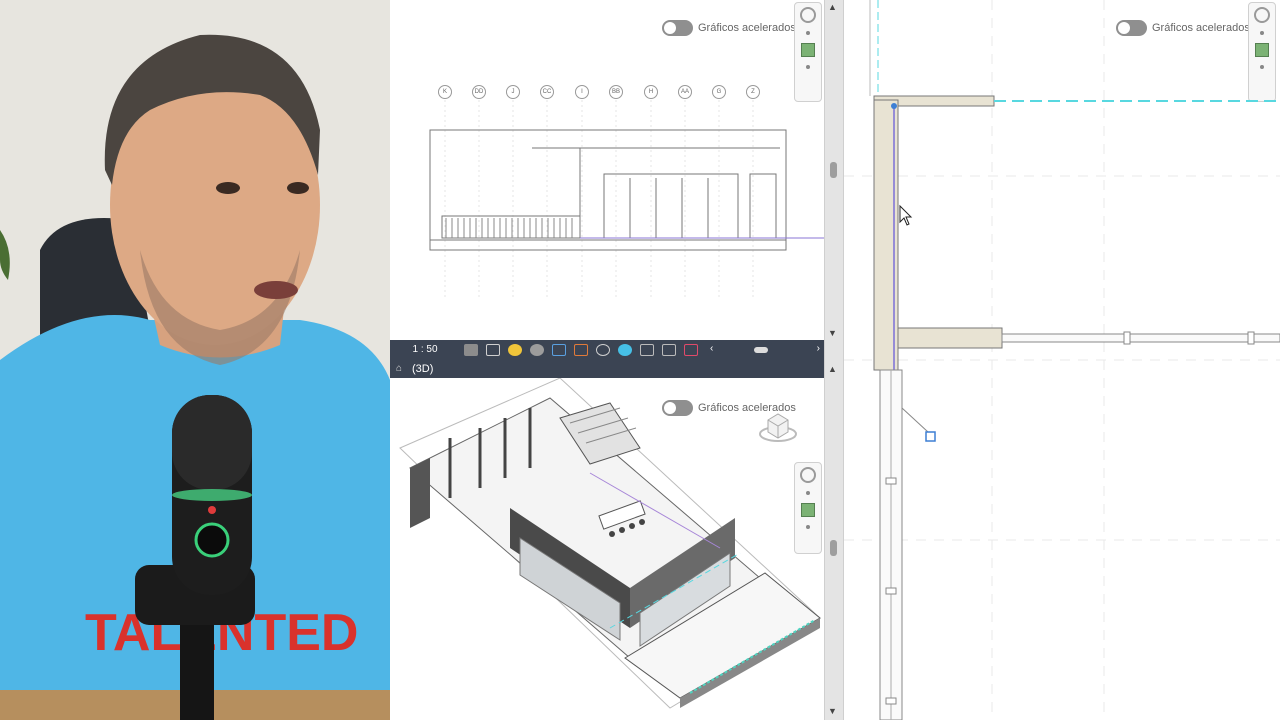 The height and width of the screenshot is (720, 1280). Describe the element at coordinates (647, 349) in the screenshot. I see `worksharing-icon` at that location.